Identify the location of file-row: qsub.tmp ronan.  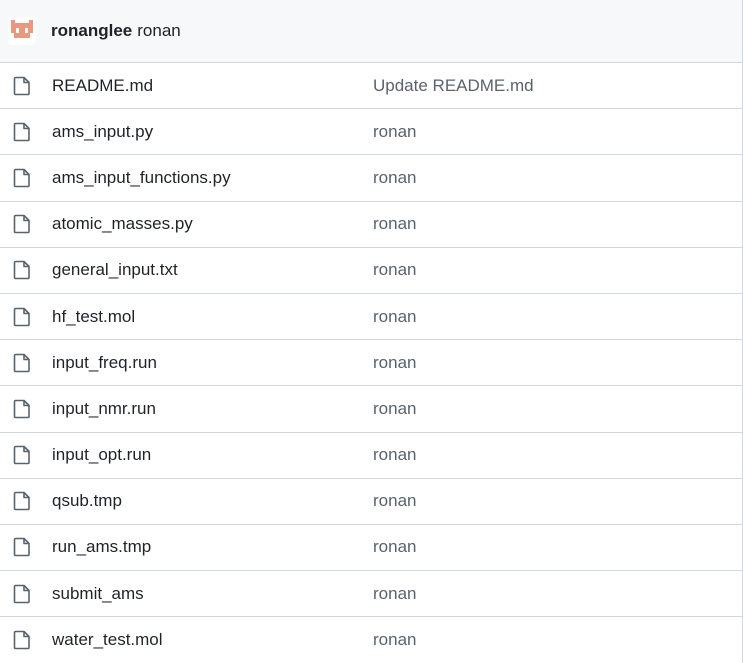
(371, 502).